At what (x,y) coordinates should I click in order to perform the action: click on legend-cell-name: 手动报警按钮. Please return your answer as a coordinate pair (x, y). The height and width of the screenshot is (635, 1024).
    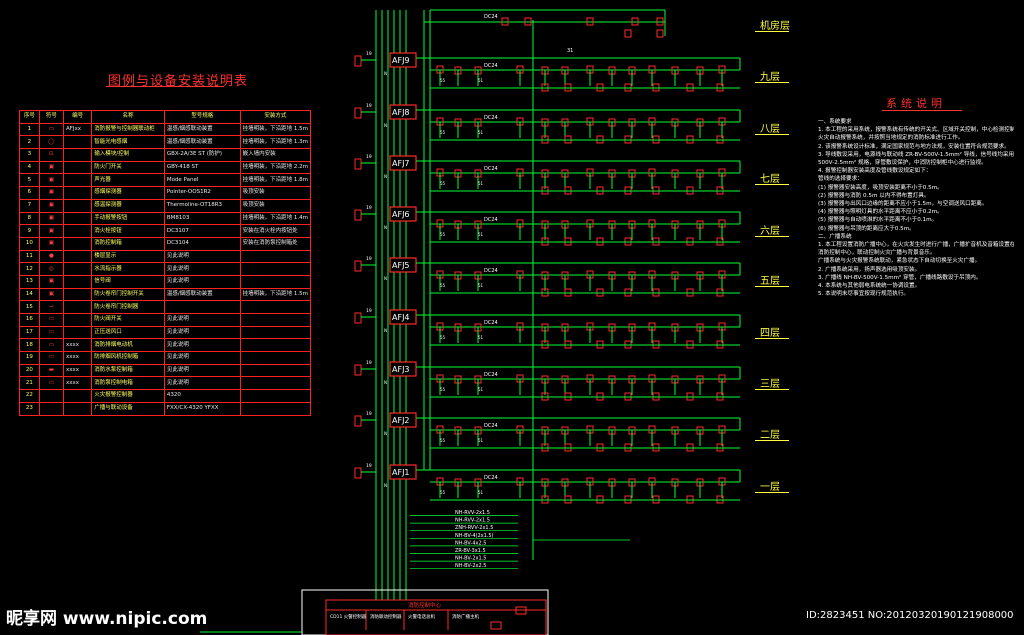
    Looking at the image, I should click on (128, 218).